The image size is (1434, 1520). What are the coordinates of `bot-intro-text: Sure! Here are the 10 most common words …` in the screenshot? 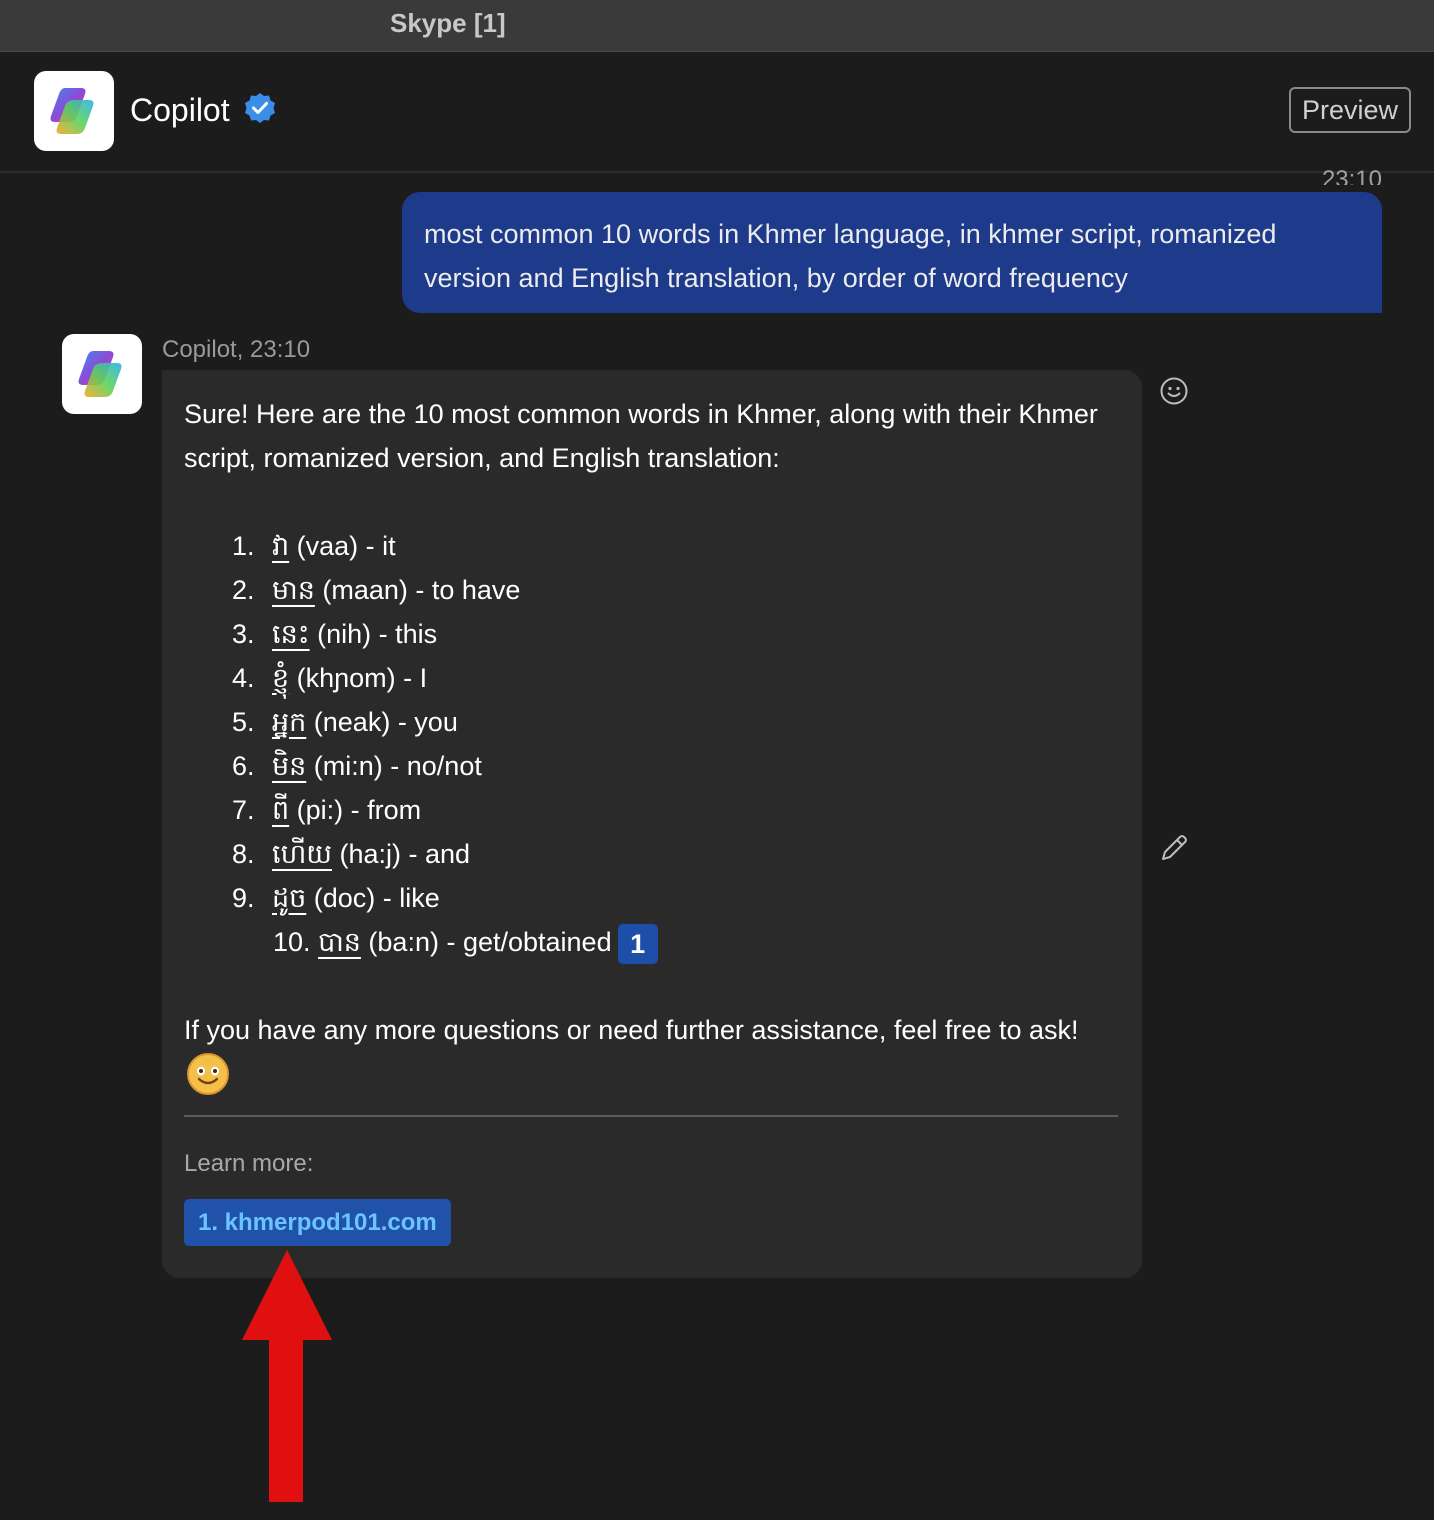 It's located at (641, 436).